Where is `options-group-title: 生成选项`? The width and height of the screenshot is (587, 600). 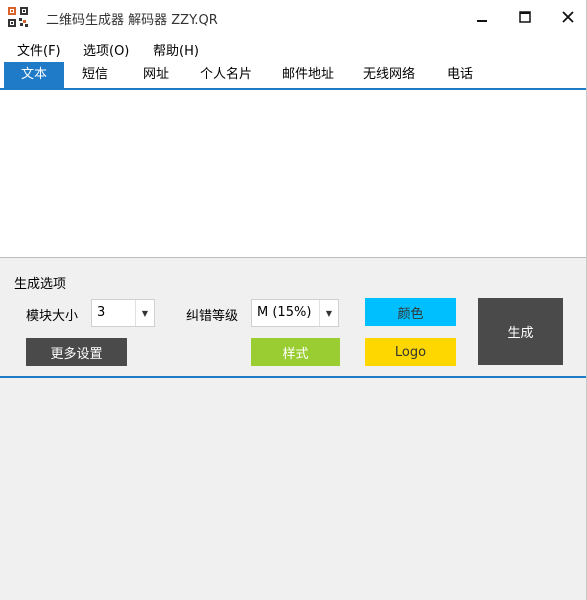
options-group-title: 生成选项 is located at coordinates (40, 284).